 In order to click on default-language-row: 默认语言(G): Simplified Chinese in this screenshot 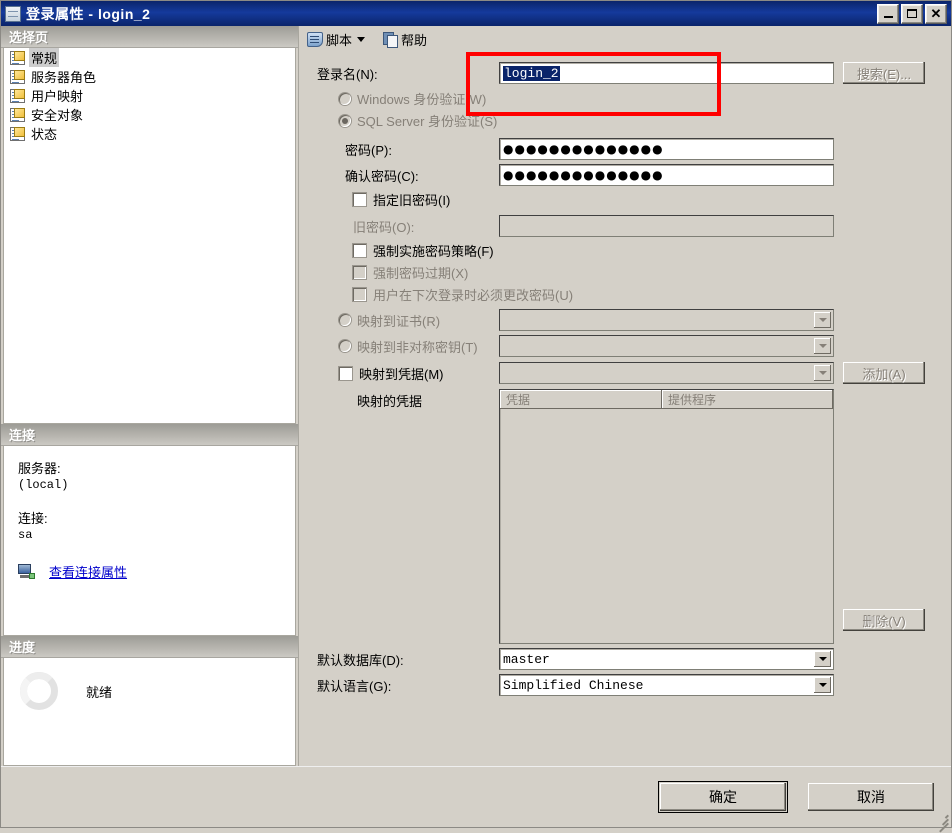, I will do `click(623, 685)`.